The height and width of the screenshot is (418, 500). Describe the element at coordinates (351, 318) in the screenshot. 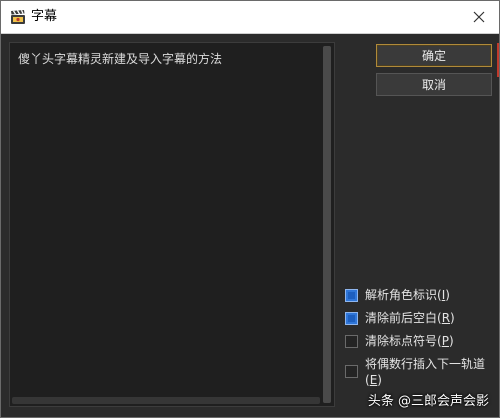

I see `trim-whitespace-checkbox` at that location.